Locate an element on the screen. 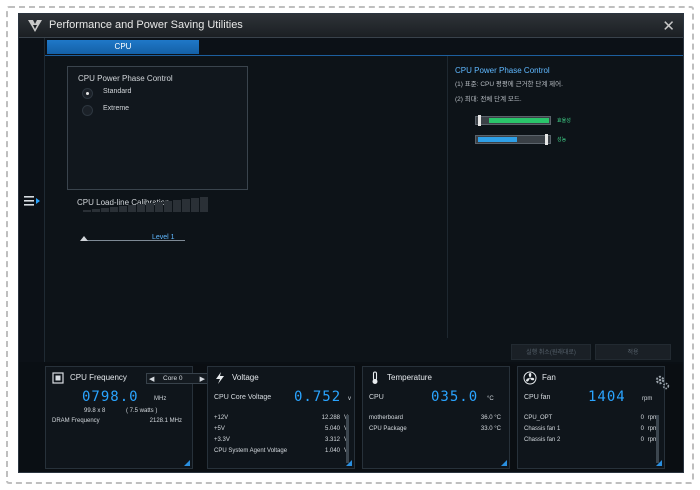 The image size is (700, 490). tab-cpu: CPU is located at coordinates (123, 47).